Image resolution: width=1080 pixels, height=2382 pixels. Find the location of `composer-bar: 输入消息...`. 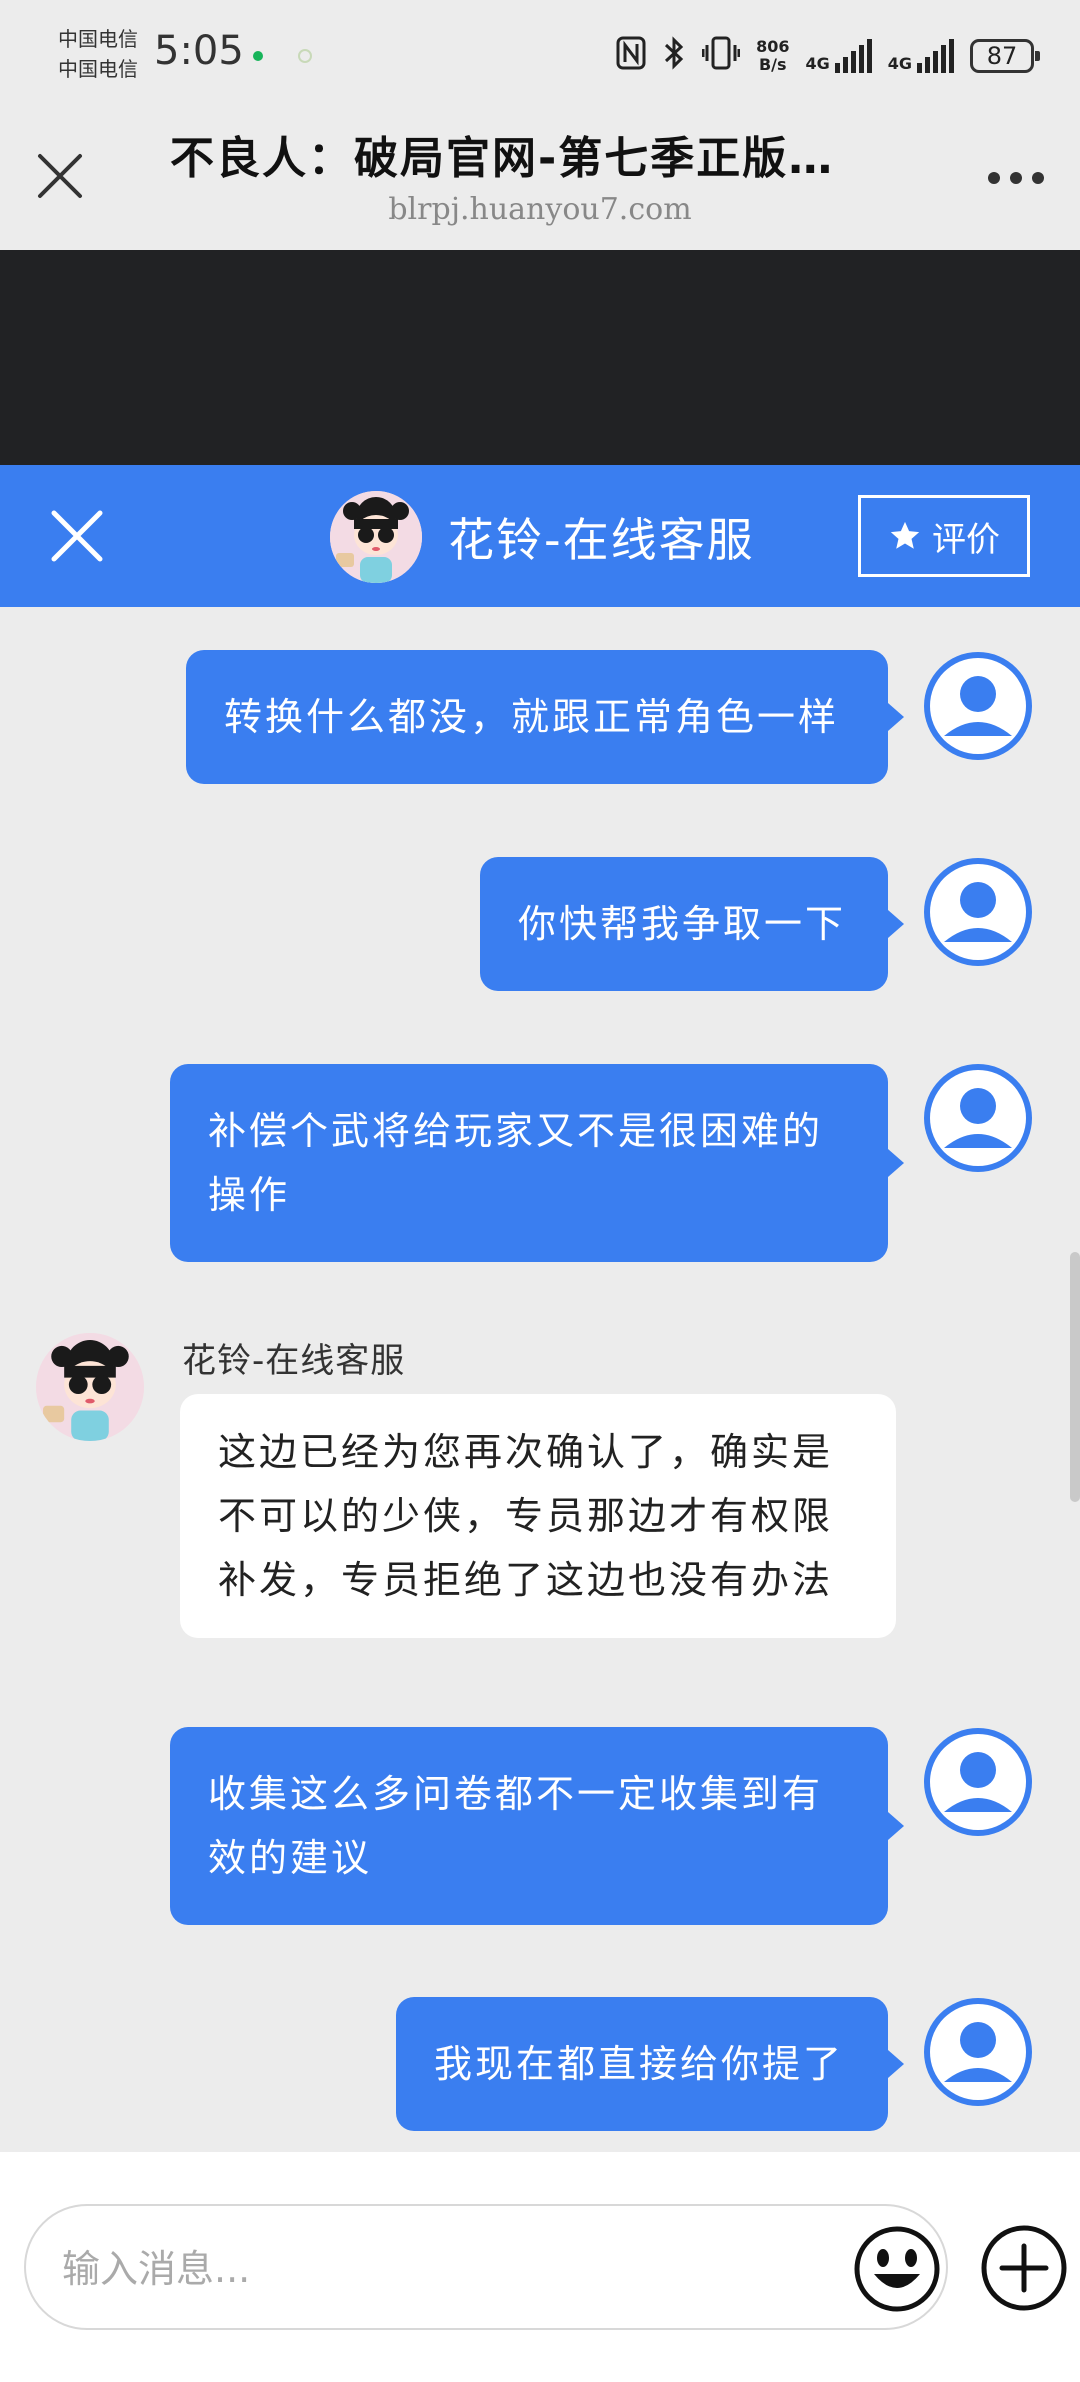

composer-bar: 输入消息... is located at coordinates (540, 2267).